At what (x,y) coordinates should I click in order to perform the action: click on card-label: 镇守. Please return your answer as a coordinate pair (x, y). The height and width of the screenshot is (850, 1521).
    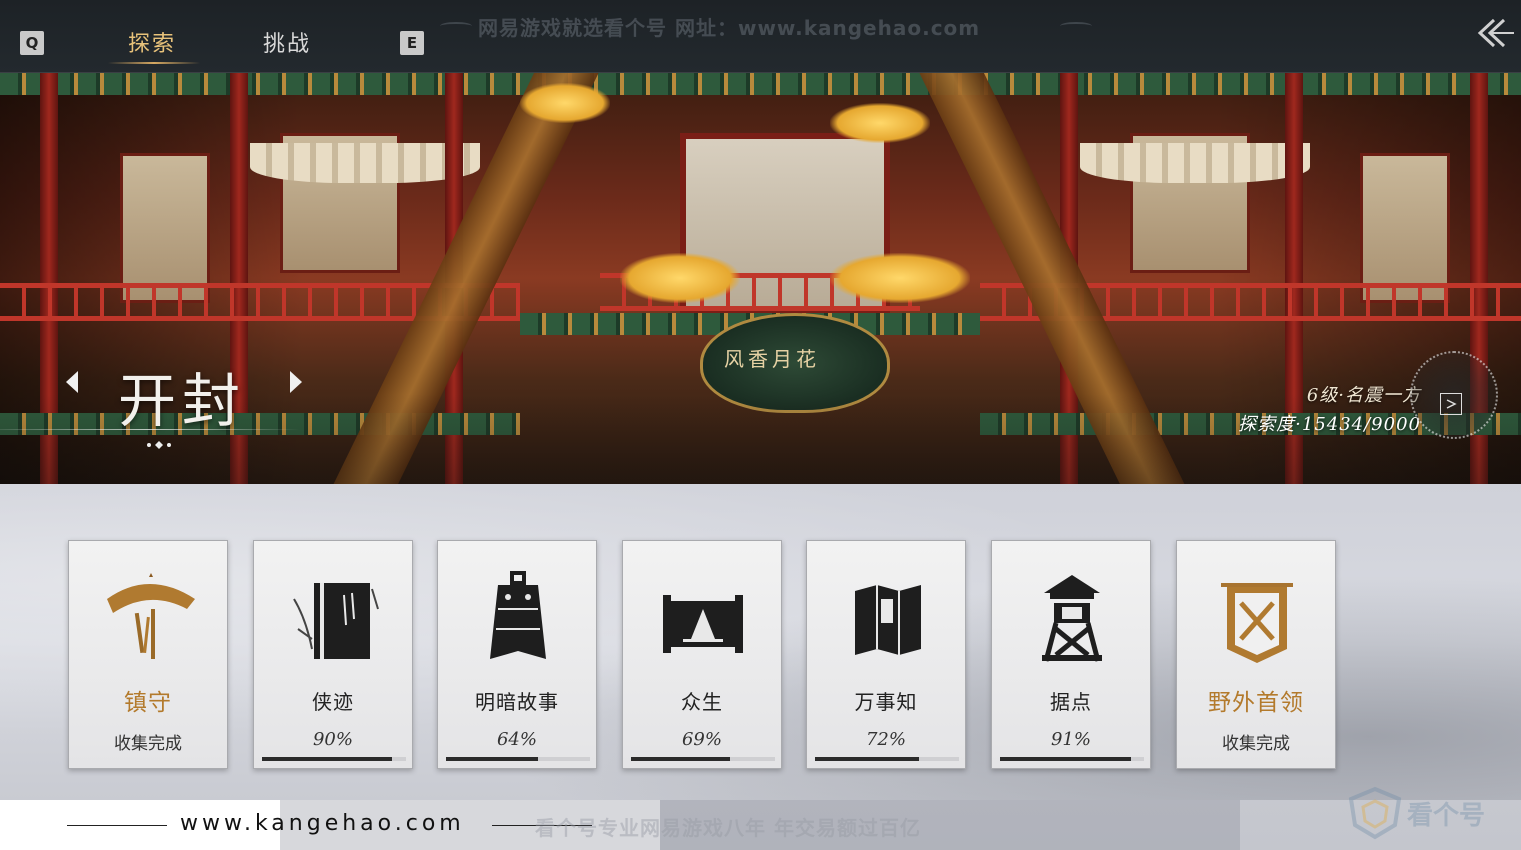
    Looking at the image, I should click on (148, 703).